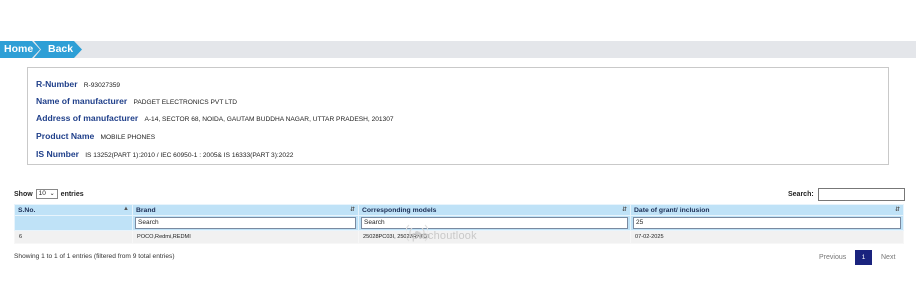  Describe the element at coordinates (444, 236) in the screenshot. I see `watermark: ptechoutlook` at that location.